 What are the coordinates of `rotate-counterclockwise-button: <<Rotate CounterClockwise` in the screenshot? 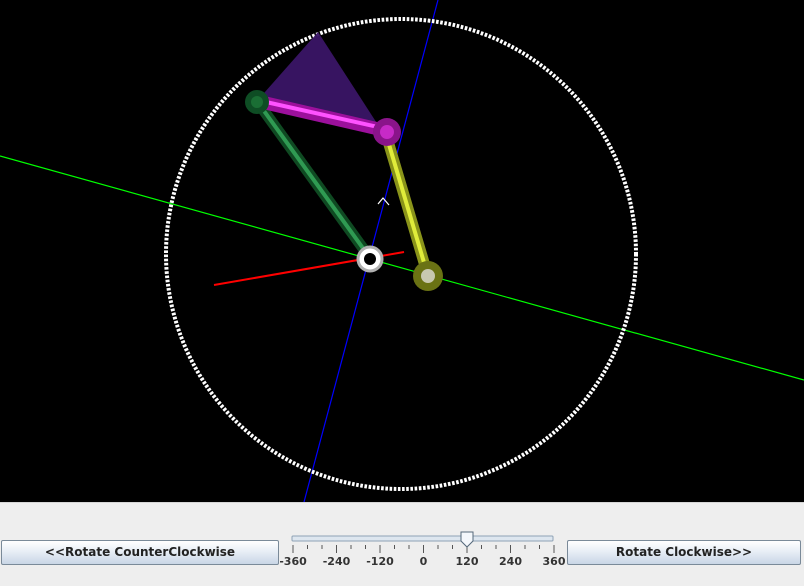 It's located at (140, 552).